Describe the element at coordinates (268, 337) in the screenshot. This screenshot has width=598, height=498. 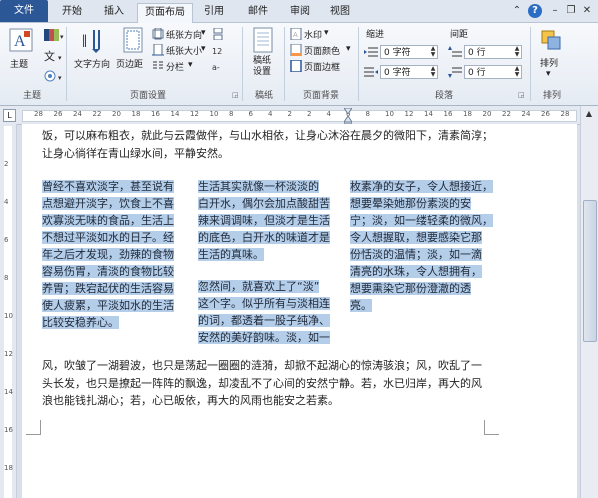
I see `column-line: 安然的美好韵味。淡，如一` at that location.